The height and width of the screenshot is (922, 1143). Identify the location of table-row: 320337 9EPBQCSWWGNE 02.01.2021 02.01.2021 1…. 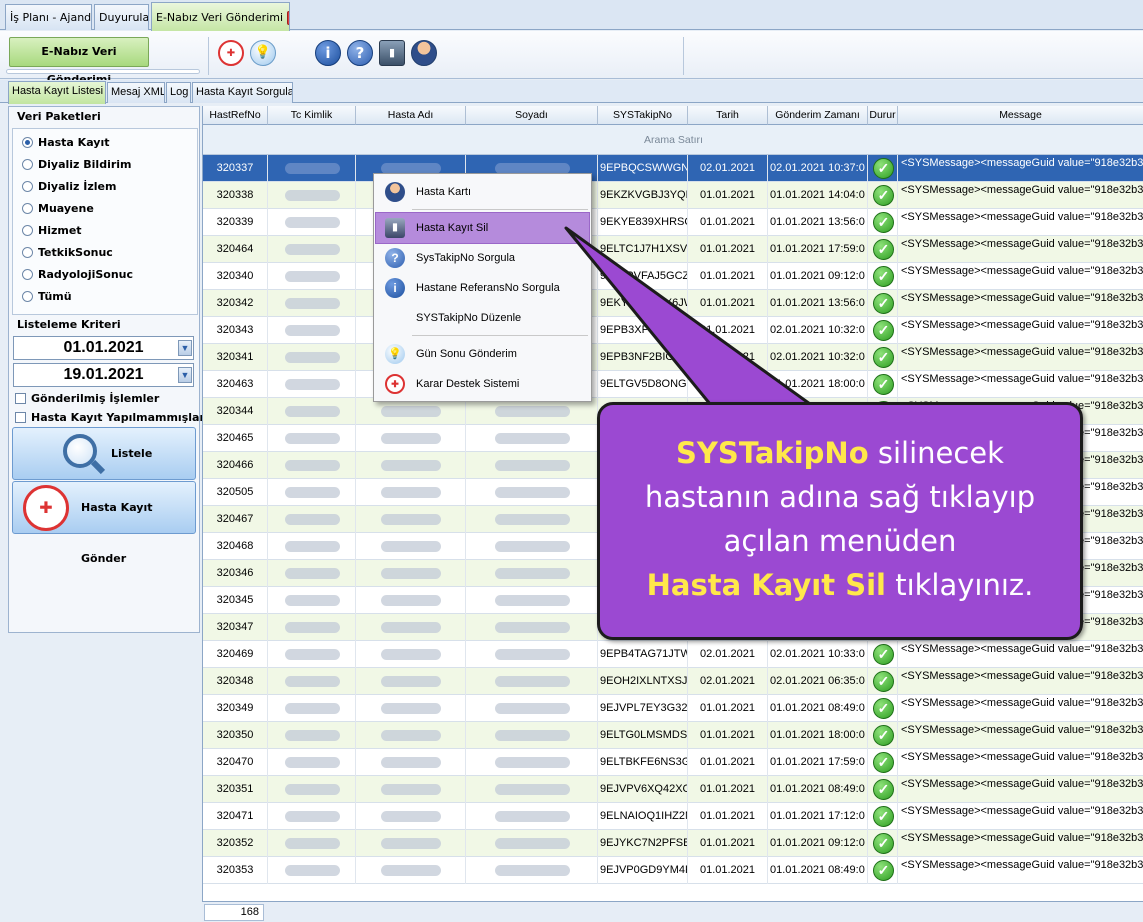
(673, 168).